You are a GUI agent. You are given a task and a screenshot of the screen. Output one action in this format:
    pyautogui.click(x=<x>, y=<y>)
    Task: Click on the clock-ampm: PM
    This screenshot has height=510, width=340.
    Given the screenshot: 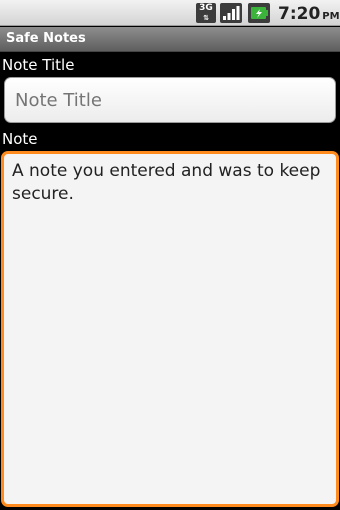 What is the action you would take?
    pyautogui.click(x=331, y=16)
    